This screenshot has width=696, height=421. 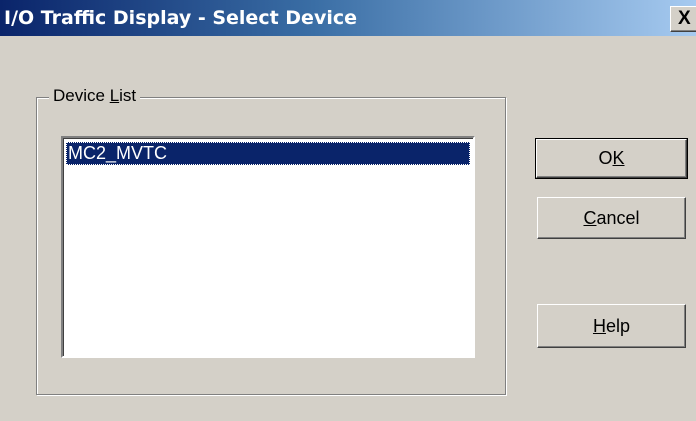 I want to click on close-button: X, so click(x=683, y=19).